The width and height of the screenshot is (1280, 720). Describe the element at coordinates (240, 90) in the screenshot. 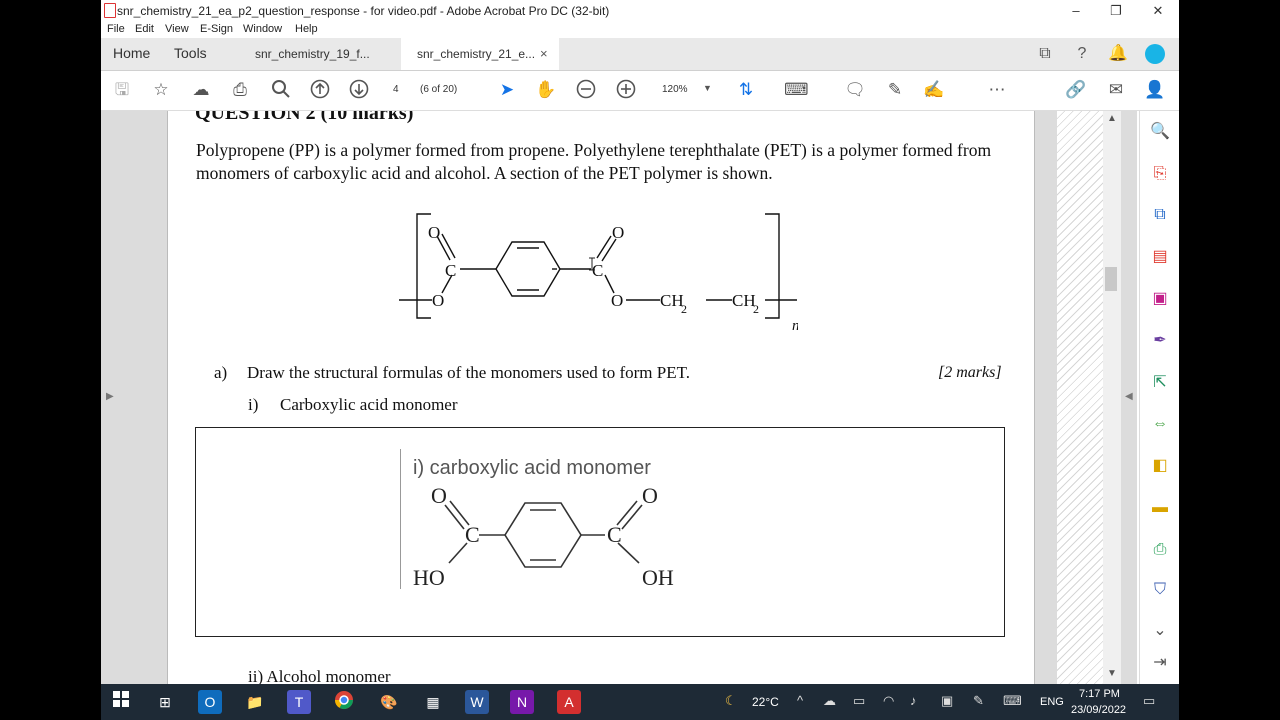

I see `print-icon: ⎙` at that location.